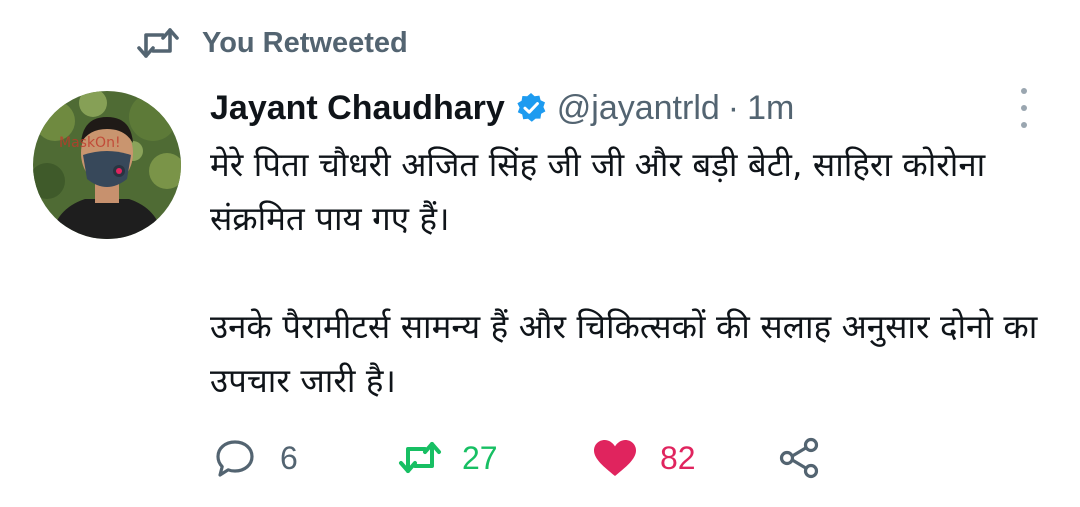 The height and width of the screenshot is (507, 1080). I want to click on tweet-timestamp: 1m, so click(770, 108).